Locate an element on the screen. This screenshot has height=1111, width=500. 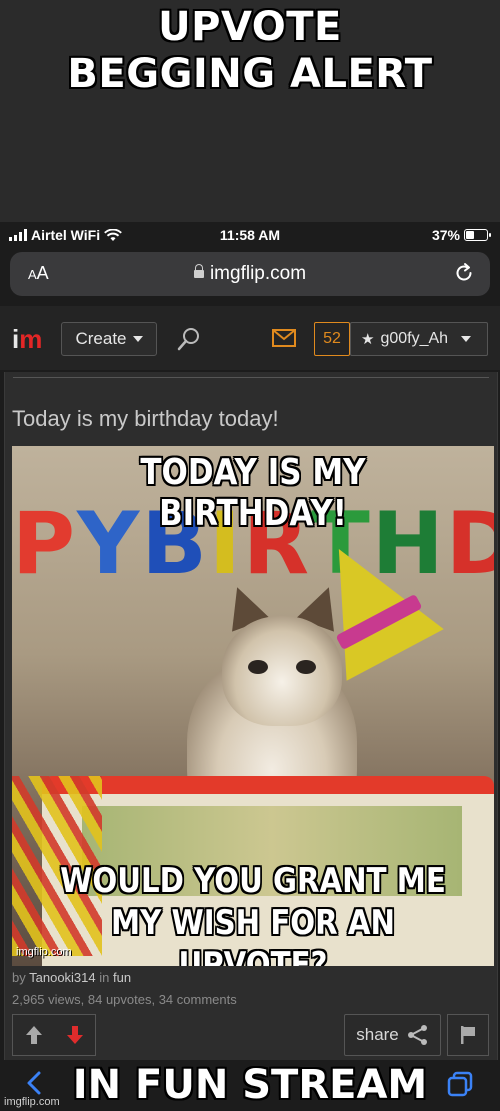
clock: 11:58 AM is located at coordinates (250, 235).